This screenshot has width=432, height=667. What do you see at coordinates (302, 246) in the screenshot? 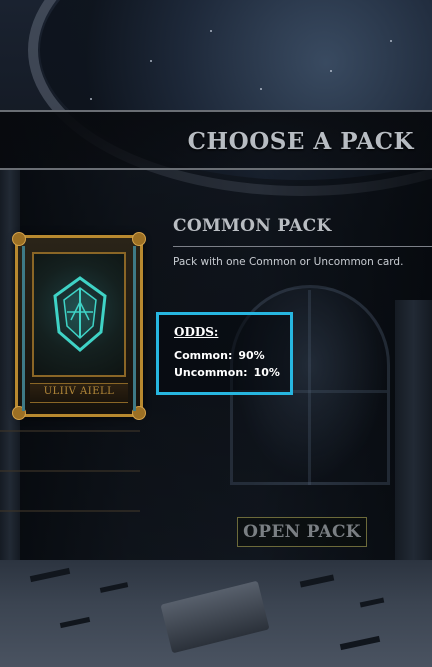
I see `pack-divider` at bounding box center [302, 246].